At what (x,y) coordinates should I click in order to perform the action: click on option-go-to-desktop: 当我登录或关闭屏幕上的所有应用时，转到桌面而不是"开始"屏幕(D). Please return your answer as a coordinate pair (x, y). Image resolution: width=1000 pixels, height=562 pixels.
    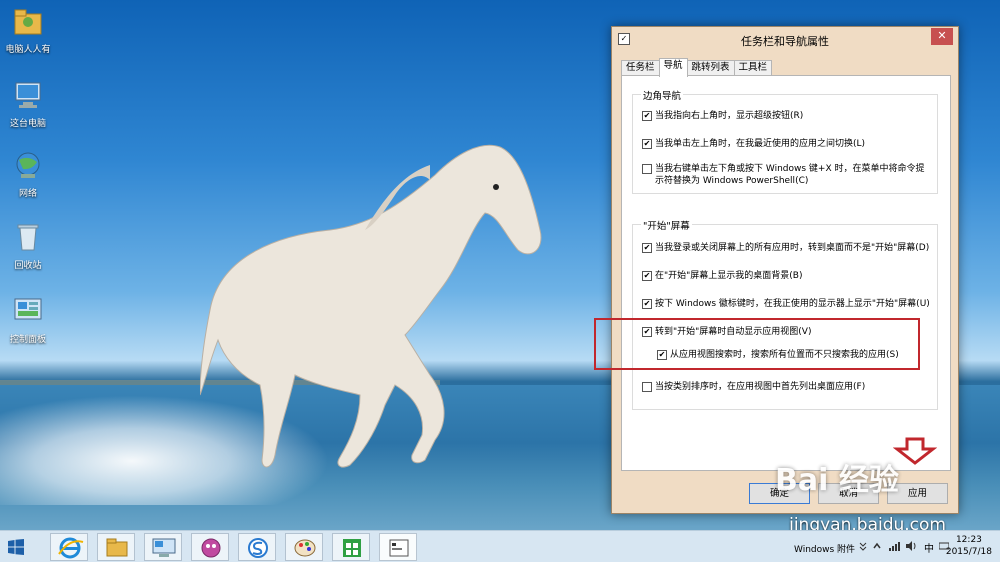
    Looking at the image, I should click on (785, 248).